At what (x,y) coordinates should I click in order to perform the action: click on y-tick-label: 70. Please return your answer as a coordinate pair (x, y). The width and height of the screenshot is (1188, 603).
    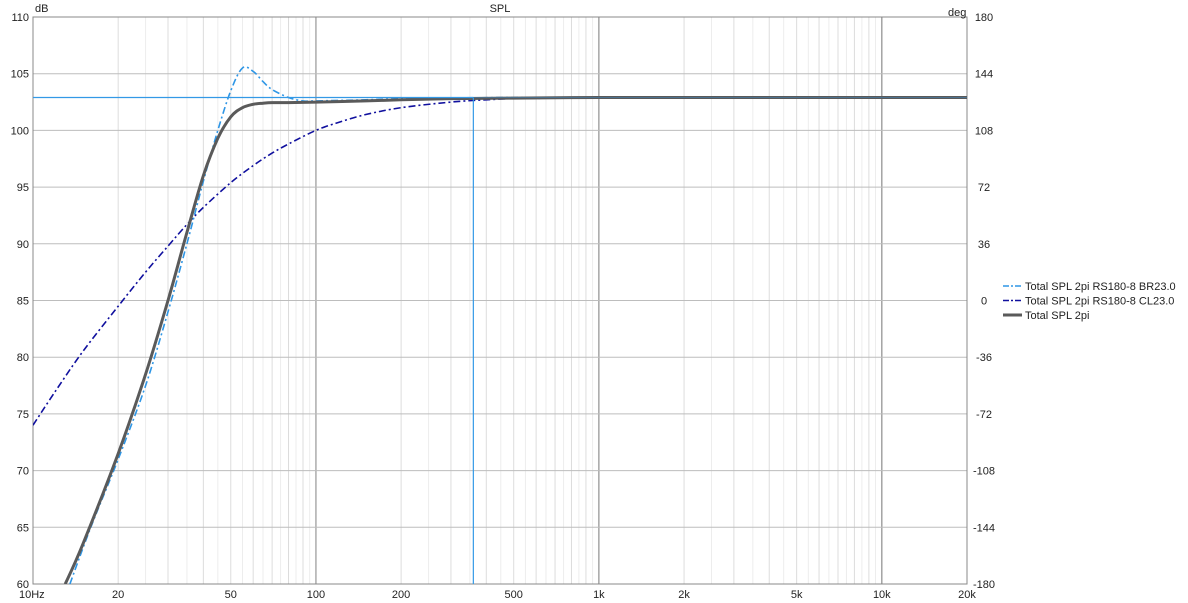
    Looking at the image, I should click on (23, 472).